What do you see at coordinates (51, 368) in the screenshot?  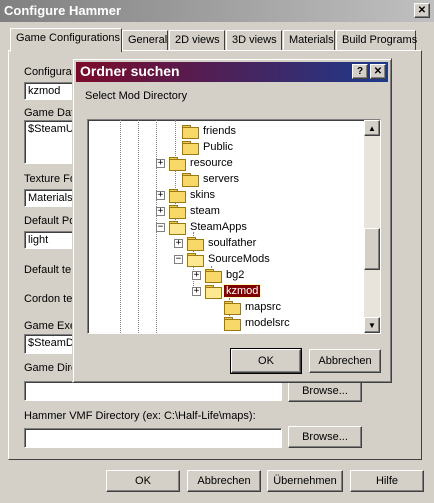 I see `game-dir-label: Game Dire` at bounding box center [51, 368].